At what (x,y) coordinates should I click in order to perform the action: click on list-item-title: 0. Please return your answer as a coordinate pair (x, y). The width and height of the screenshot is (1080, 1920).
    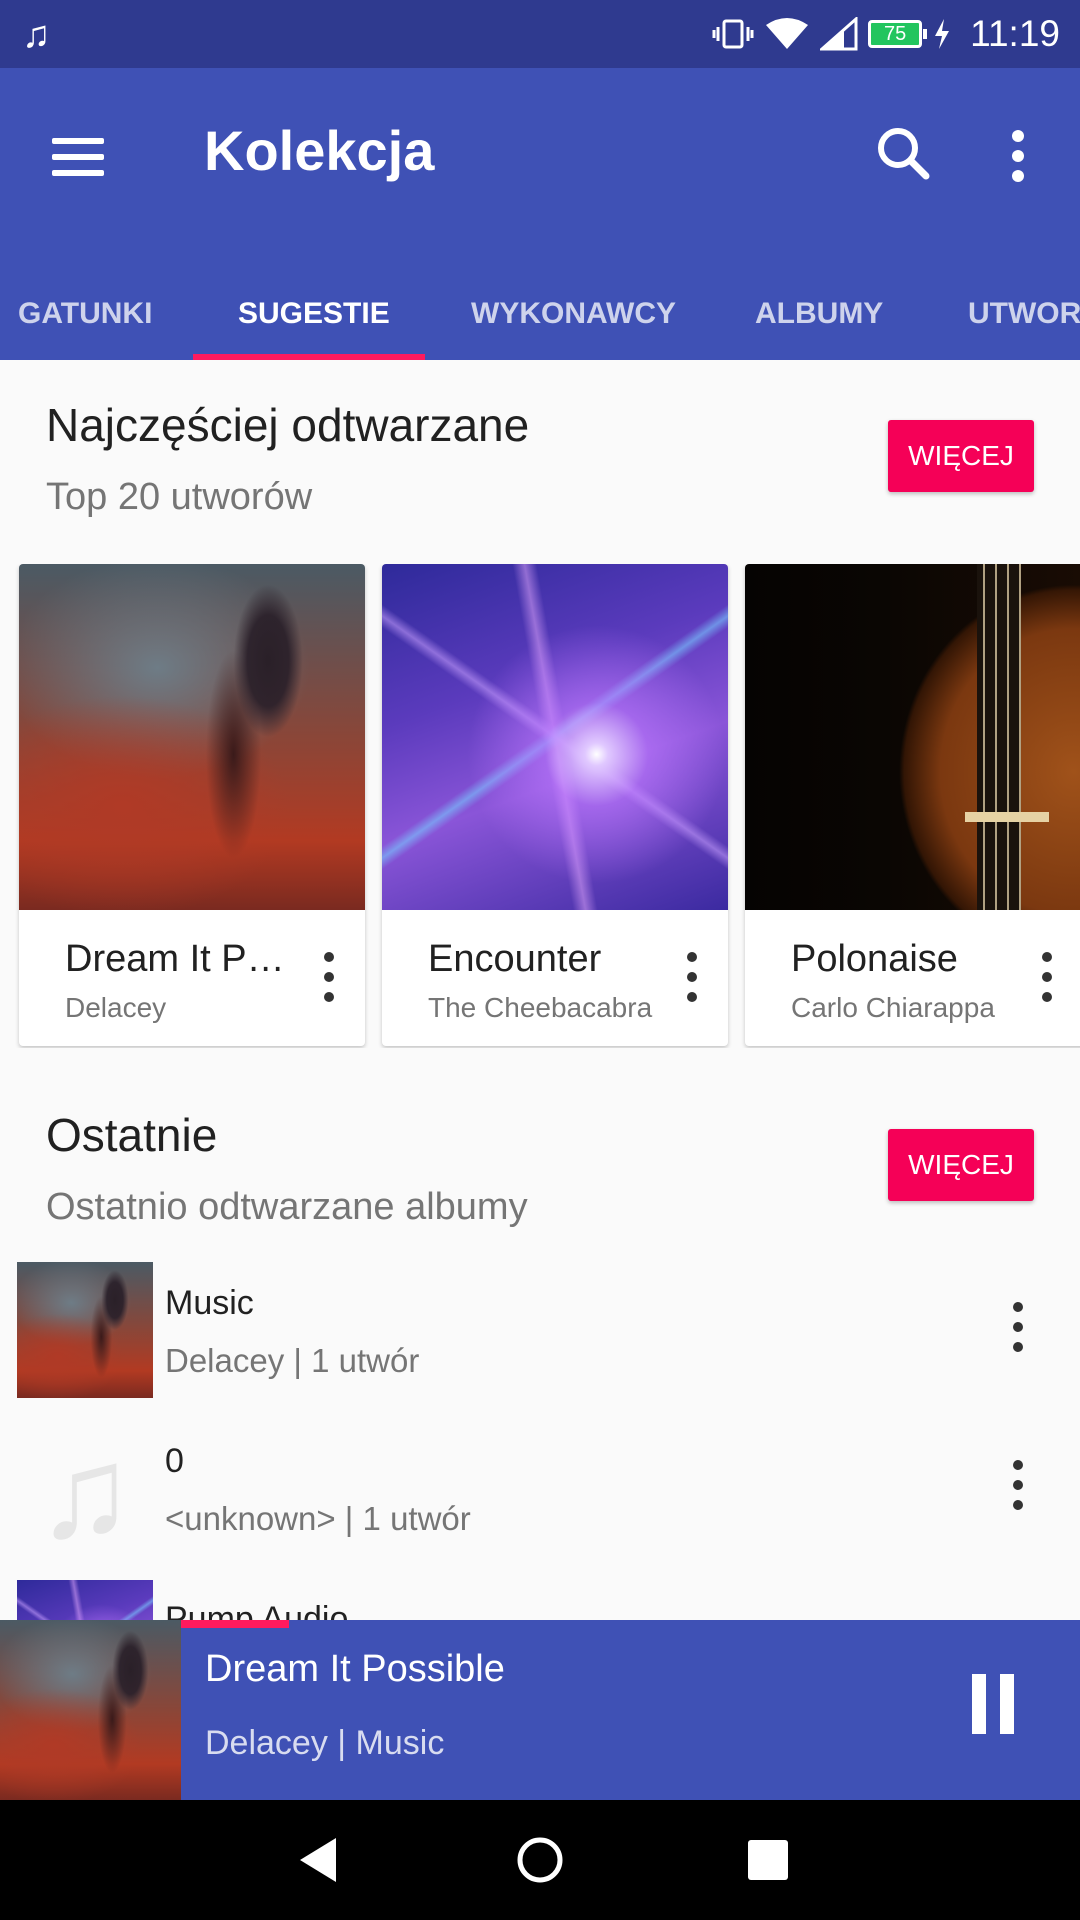
    Looking at the image, I should click on (174, 1461).